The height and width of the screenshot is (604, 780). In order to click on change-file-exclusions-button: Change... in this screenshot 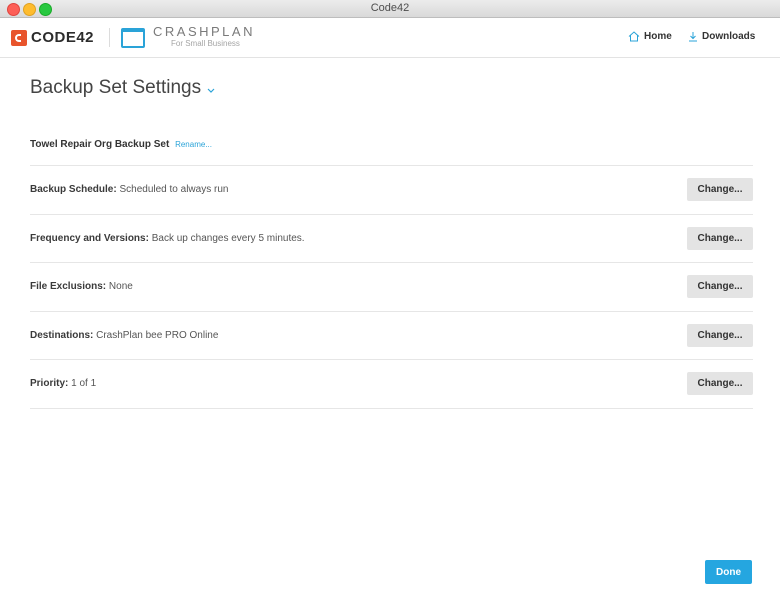, I will do `click(720, 286)`.